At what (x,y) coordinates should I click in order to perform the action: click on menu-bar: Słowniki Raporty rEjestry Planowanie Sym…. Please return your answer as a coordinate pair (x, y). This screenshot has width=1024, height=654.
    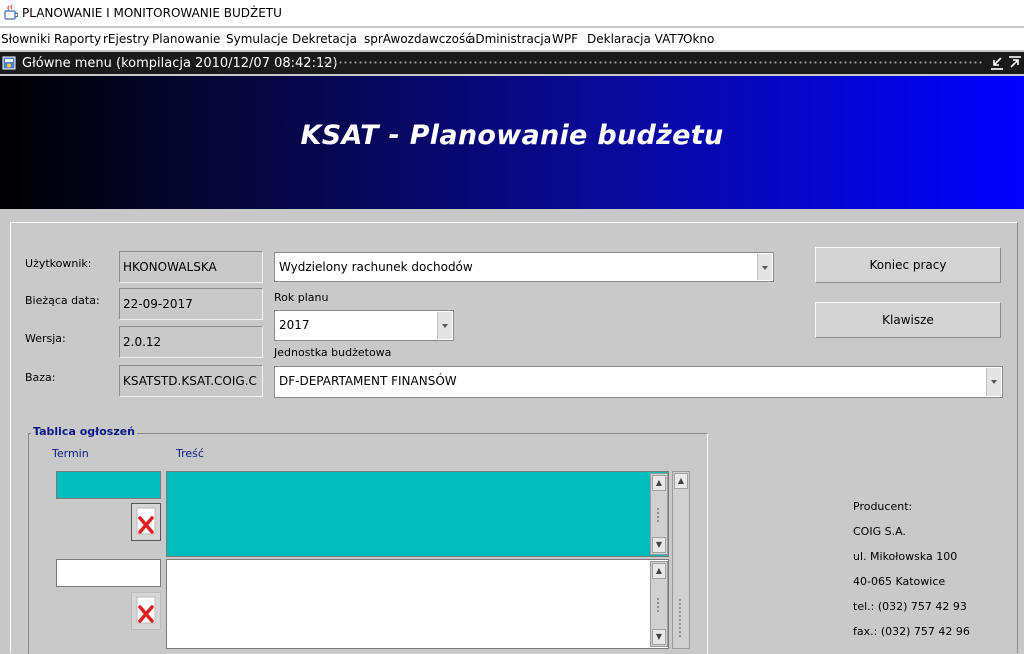
    Looking at the image, I should click on (512, 39).